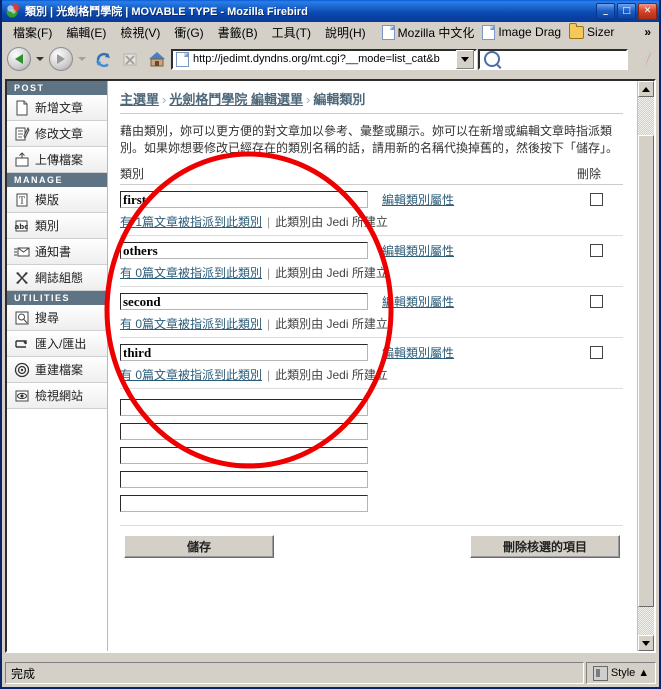 This screenshot has width=661, height=689. Describe the element at coordinates (57, 160) in the screenshot. I see `sidebar-item-upload-file: 上傳檔案` at that location.